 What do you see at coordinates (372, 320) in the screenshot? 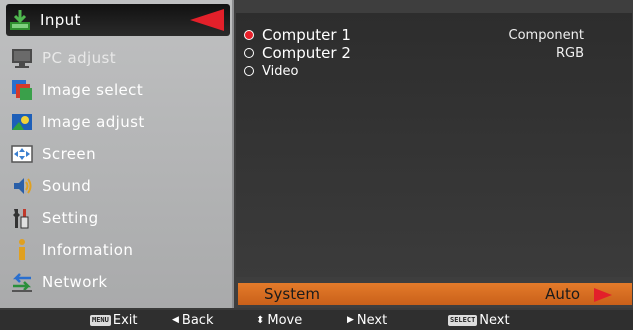
I see `help-next-label: Next` at bounding box center [372, 320].